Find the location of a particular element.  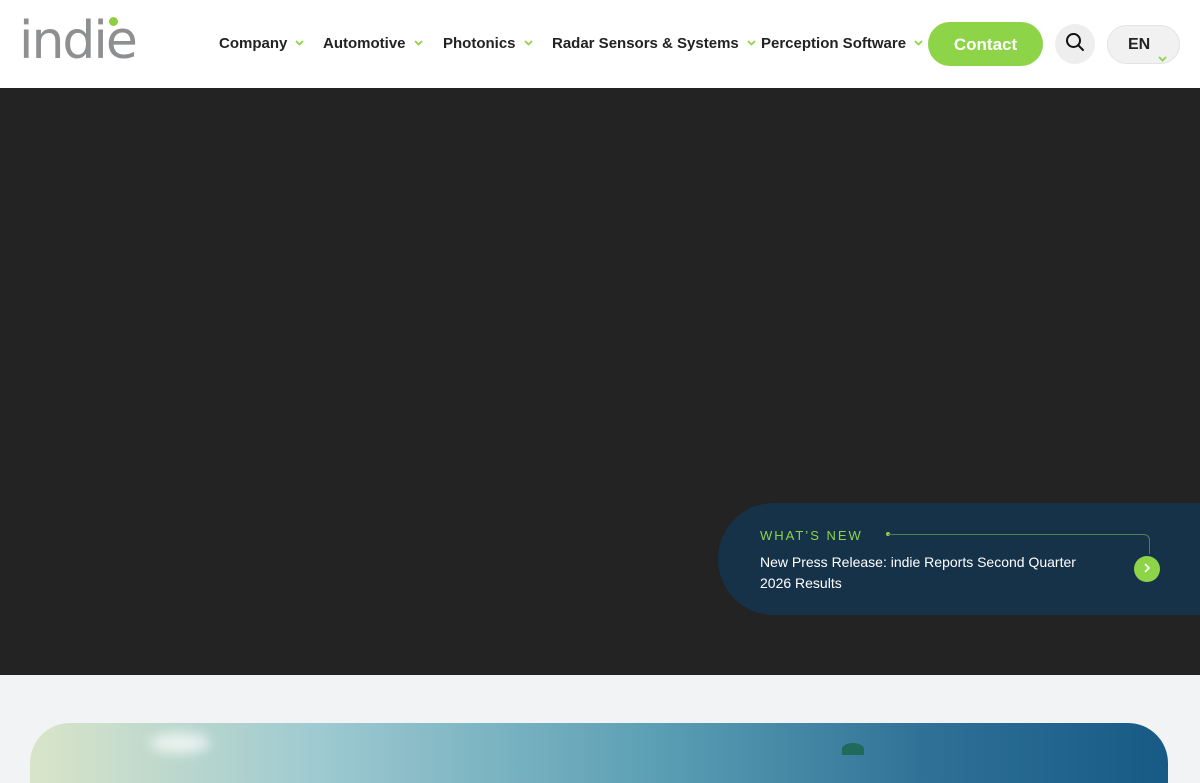

connector-line is located at coordinates (1019, 544).